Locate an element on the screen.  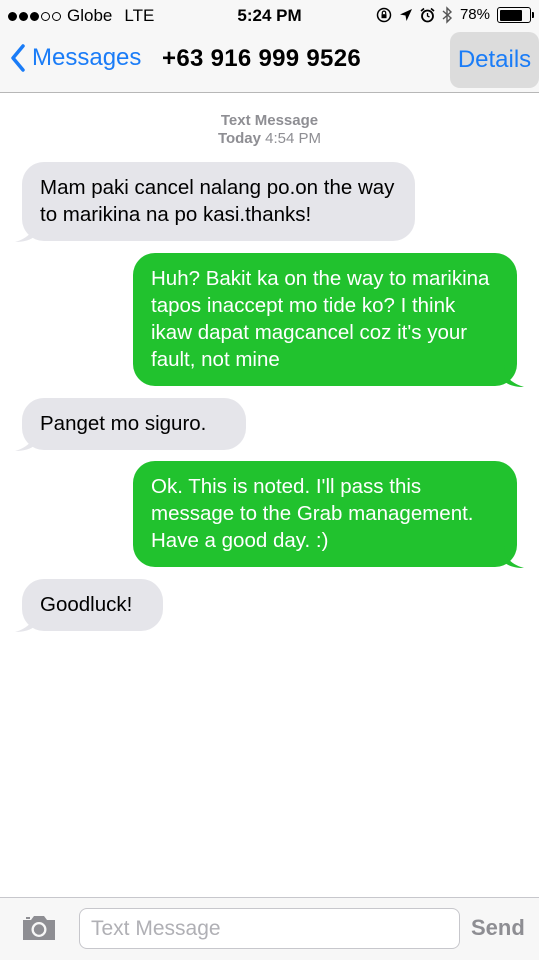
alarm-icon is located at coordinates (427, 15).